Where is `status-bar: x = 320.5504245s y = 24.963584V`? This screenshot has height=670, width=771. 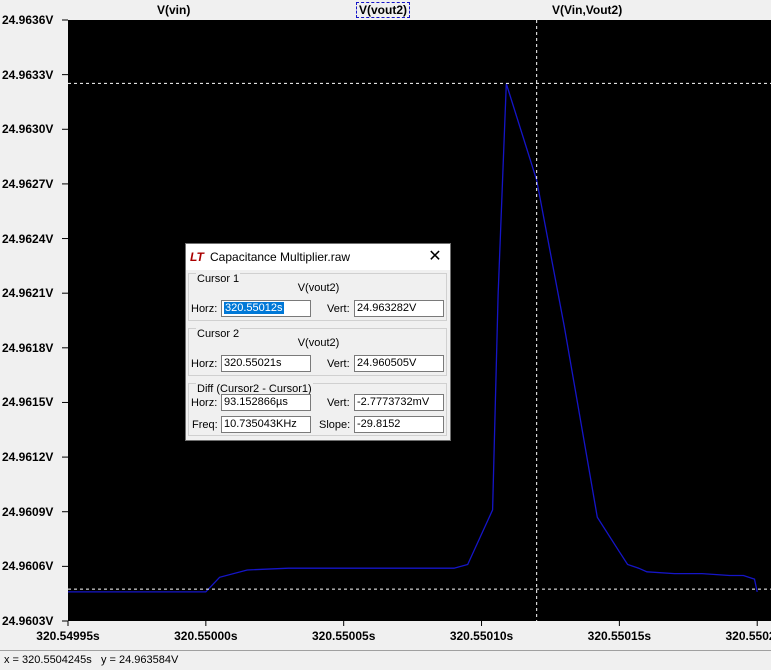 status-bar: x = 320.5504245s y = 24.963584V is located at coordinates (385, 659).